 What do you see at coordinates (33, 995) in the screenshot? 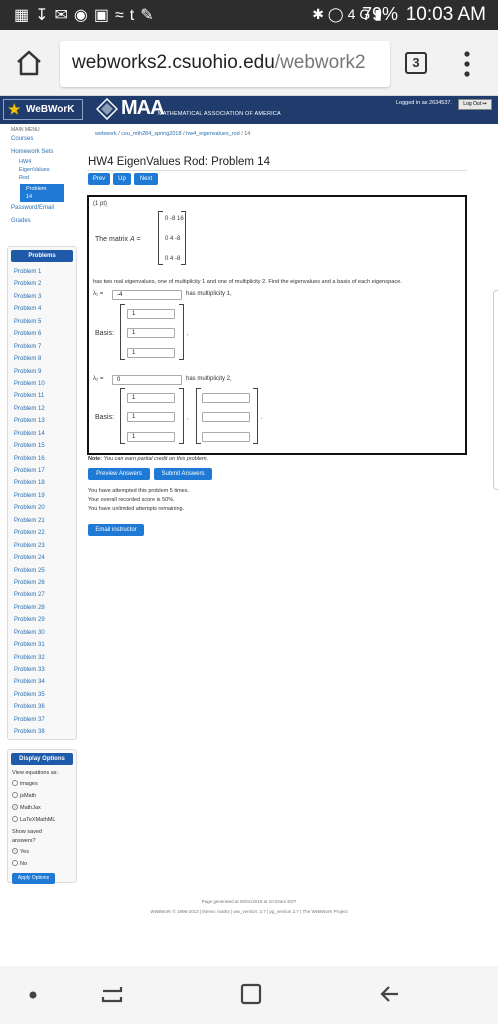
I see `dot-icon` at bounding box center [33, 995].